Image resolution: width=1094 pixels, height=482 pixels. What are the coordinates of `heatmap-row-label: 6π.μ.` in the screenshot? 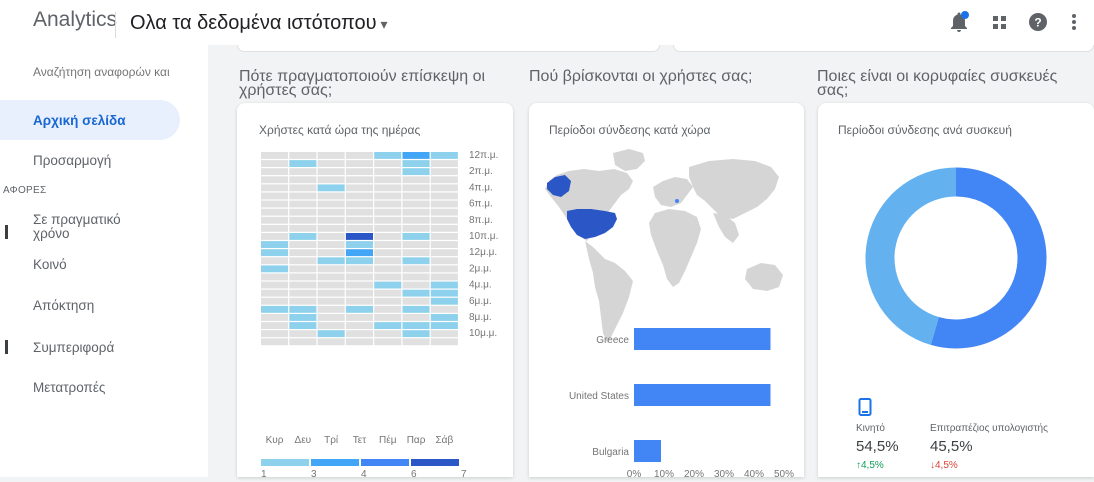 It's located at (481, 204).